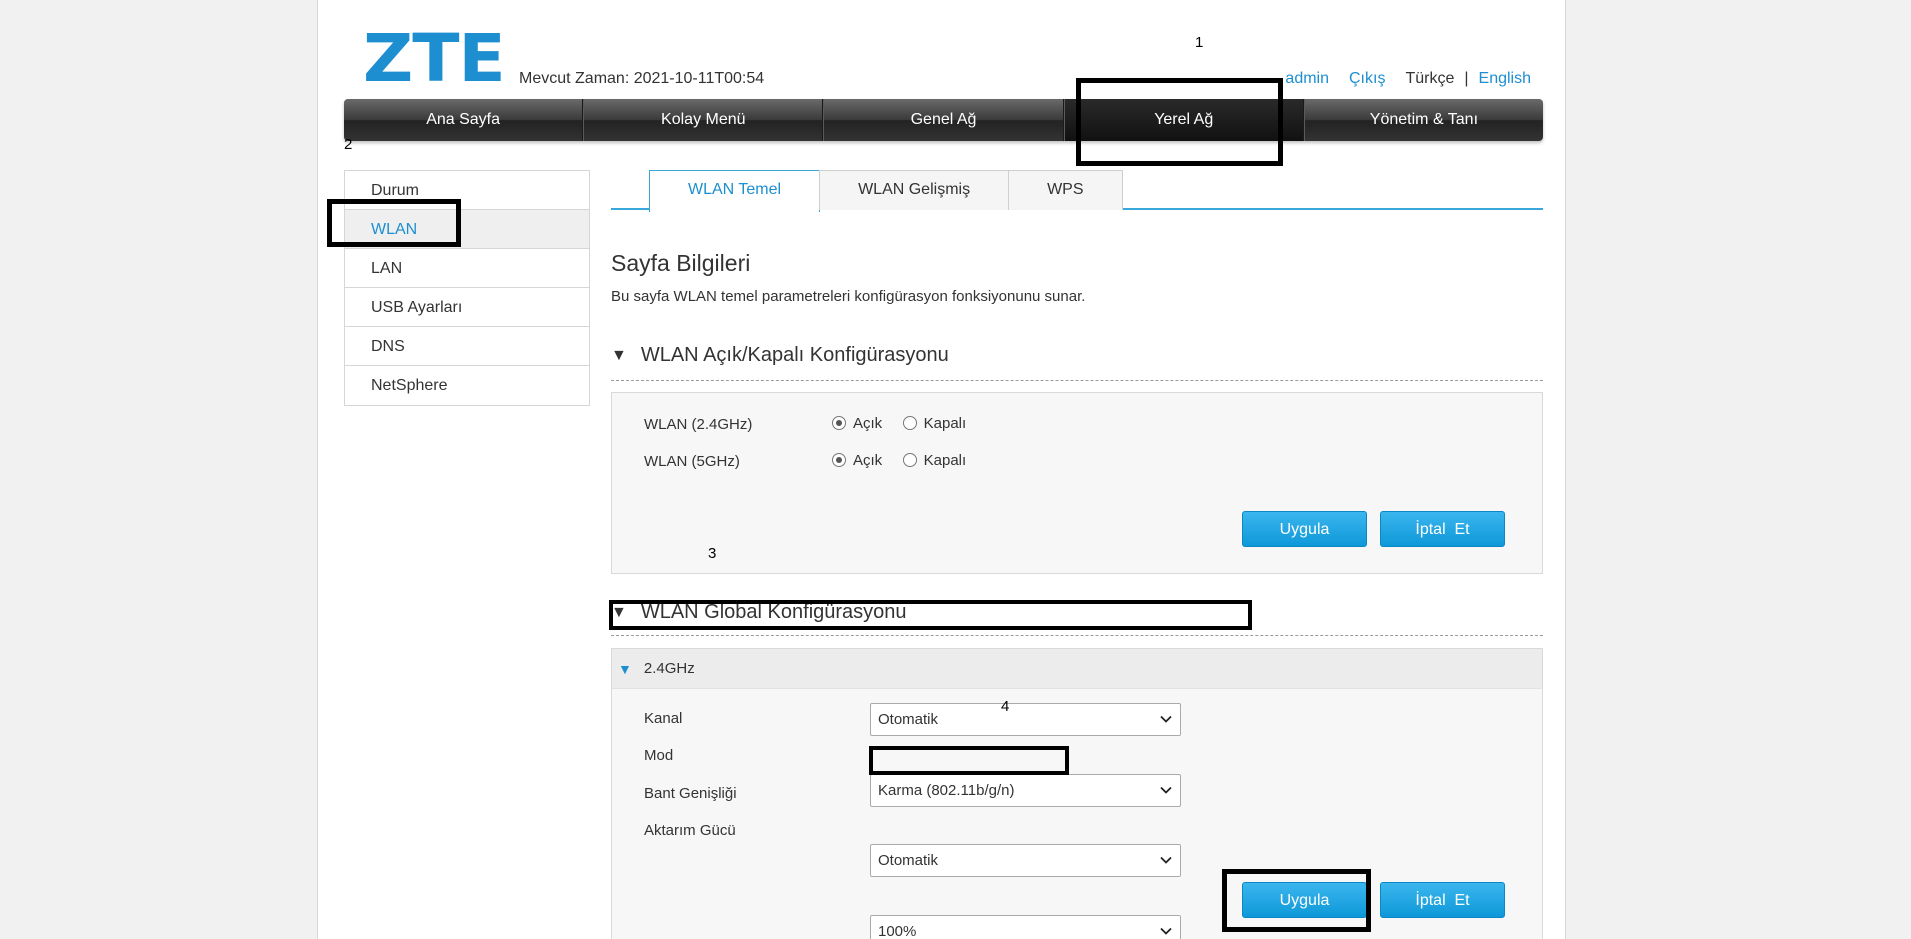 The image size is (1911, 939). Describe the element at coordinates (659, 755) in the screenshot. I see `mode-label: Mod` at that location.